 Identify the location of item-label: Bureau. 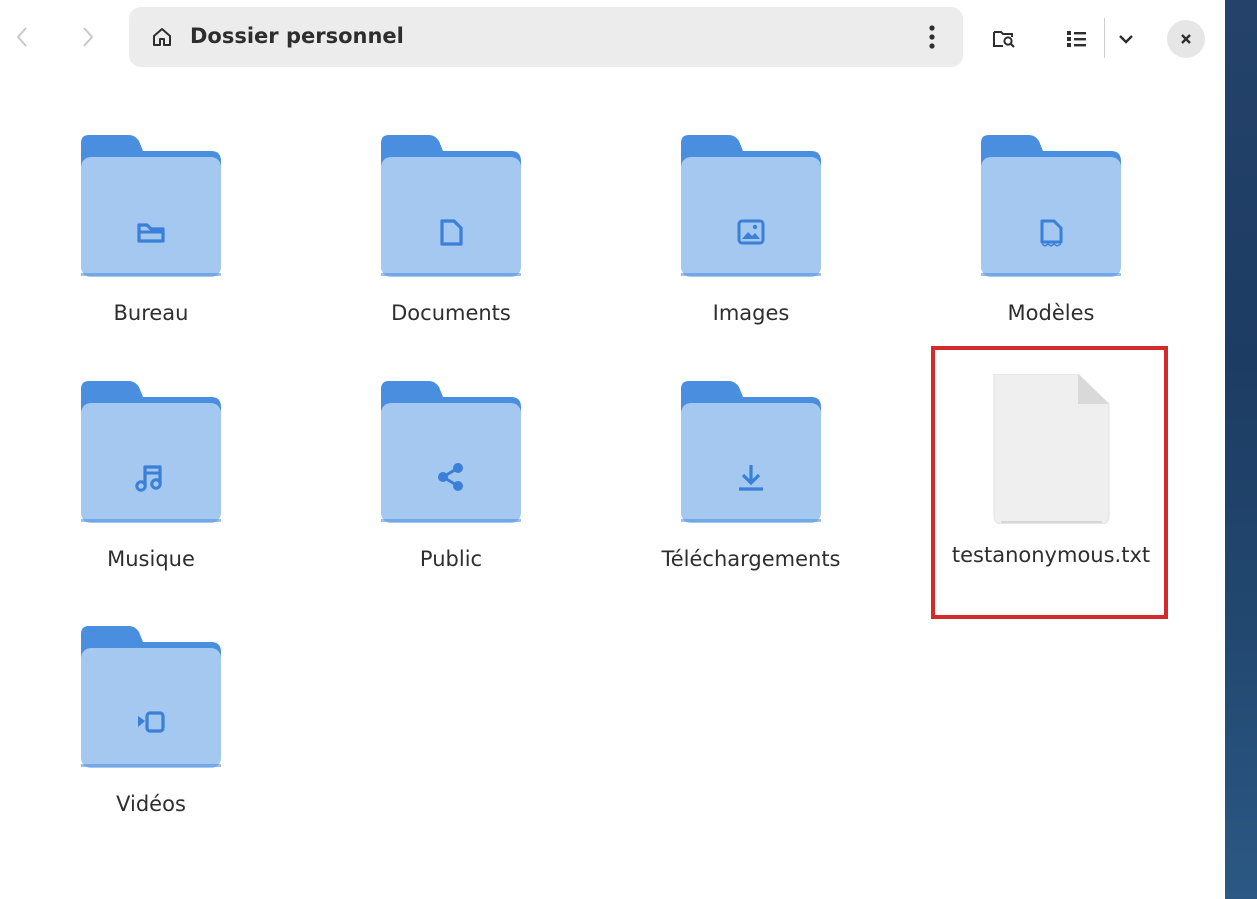
(151, 313).